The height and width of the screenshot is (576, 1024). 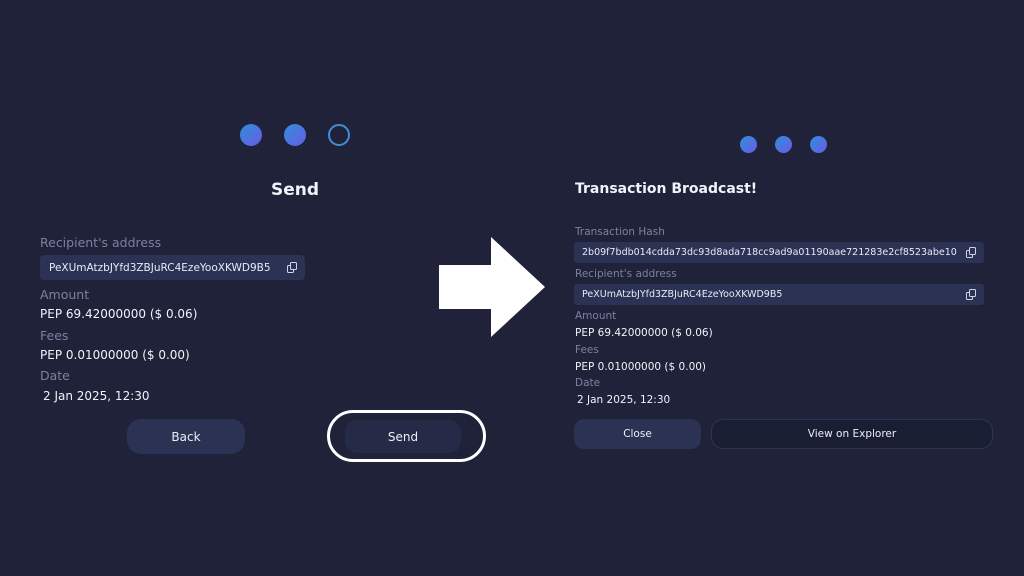 I want to click on page-title: Send, so click(x=295, y=190).